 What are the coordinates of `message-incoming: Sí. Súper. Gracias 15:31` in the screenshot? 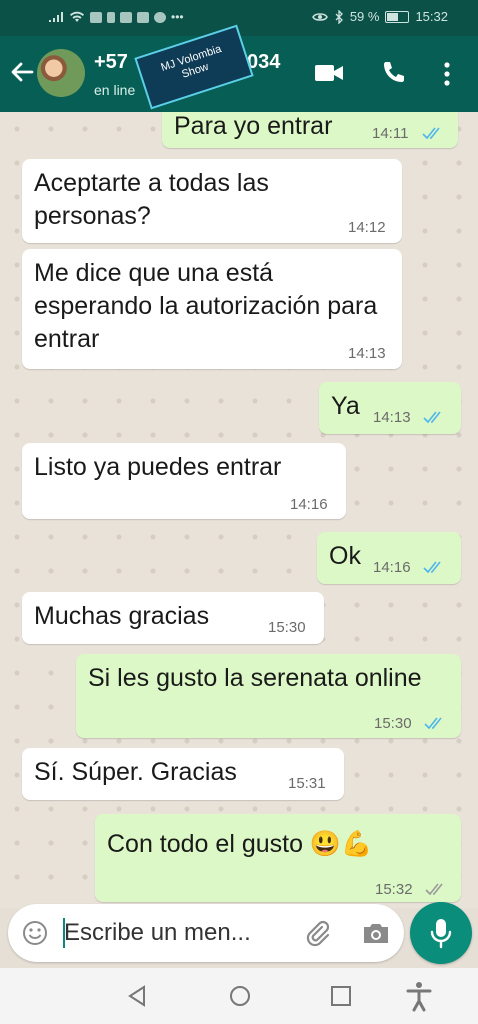 It's located at (183, 774).